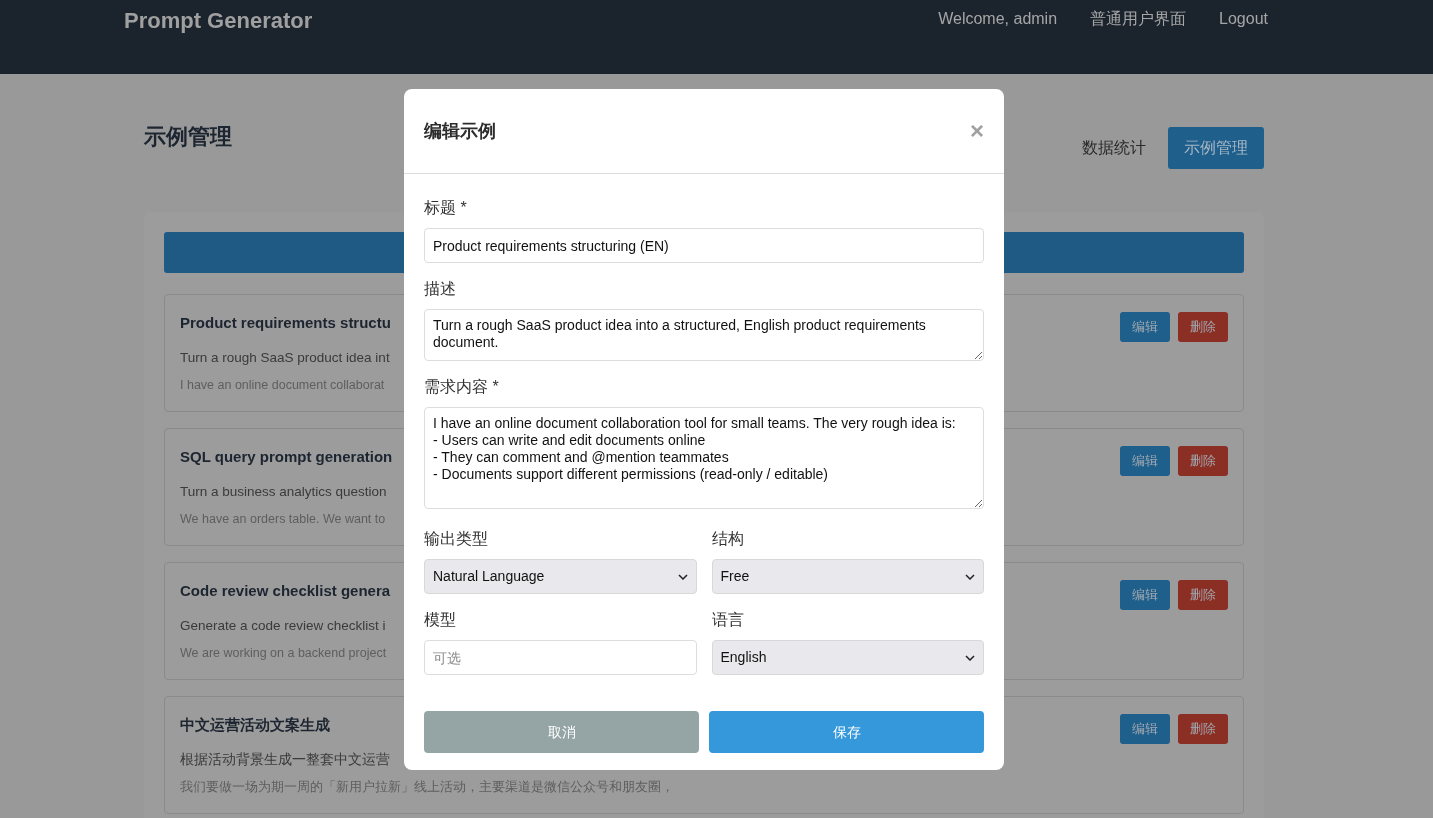 This screenshot has height=818, width=1433. Describe the element at coordinates (456, 539) in the screenshot. I see `field-label: 输出类型` at that location.